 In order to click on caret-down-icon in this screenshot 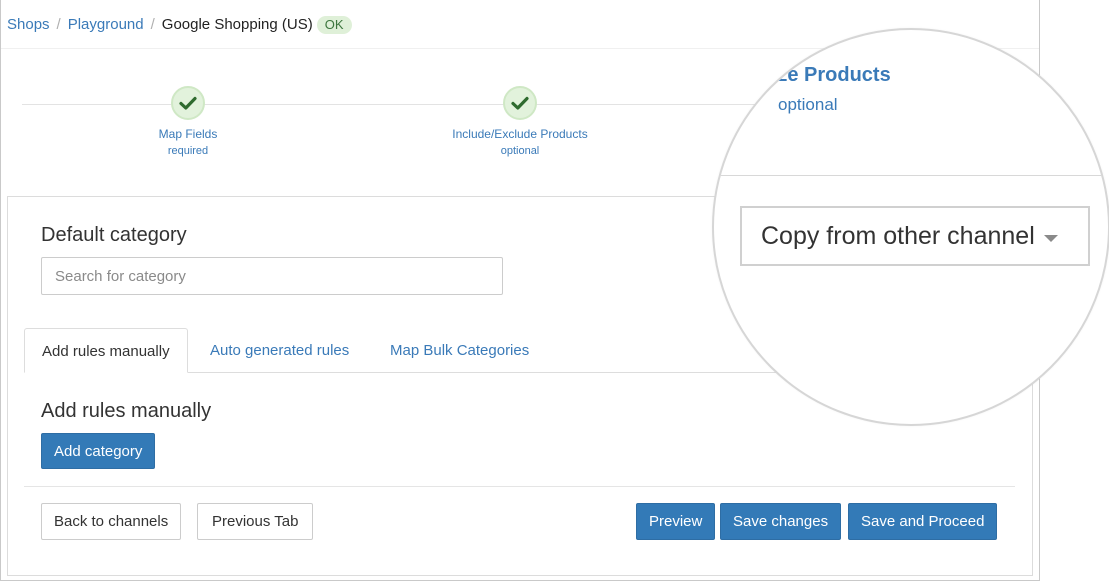, I will do `click(1050, 238)`.